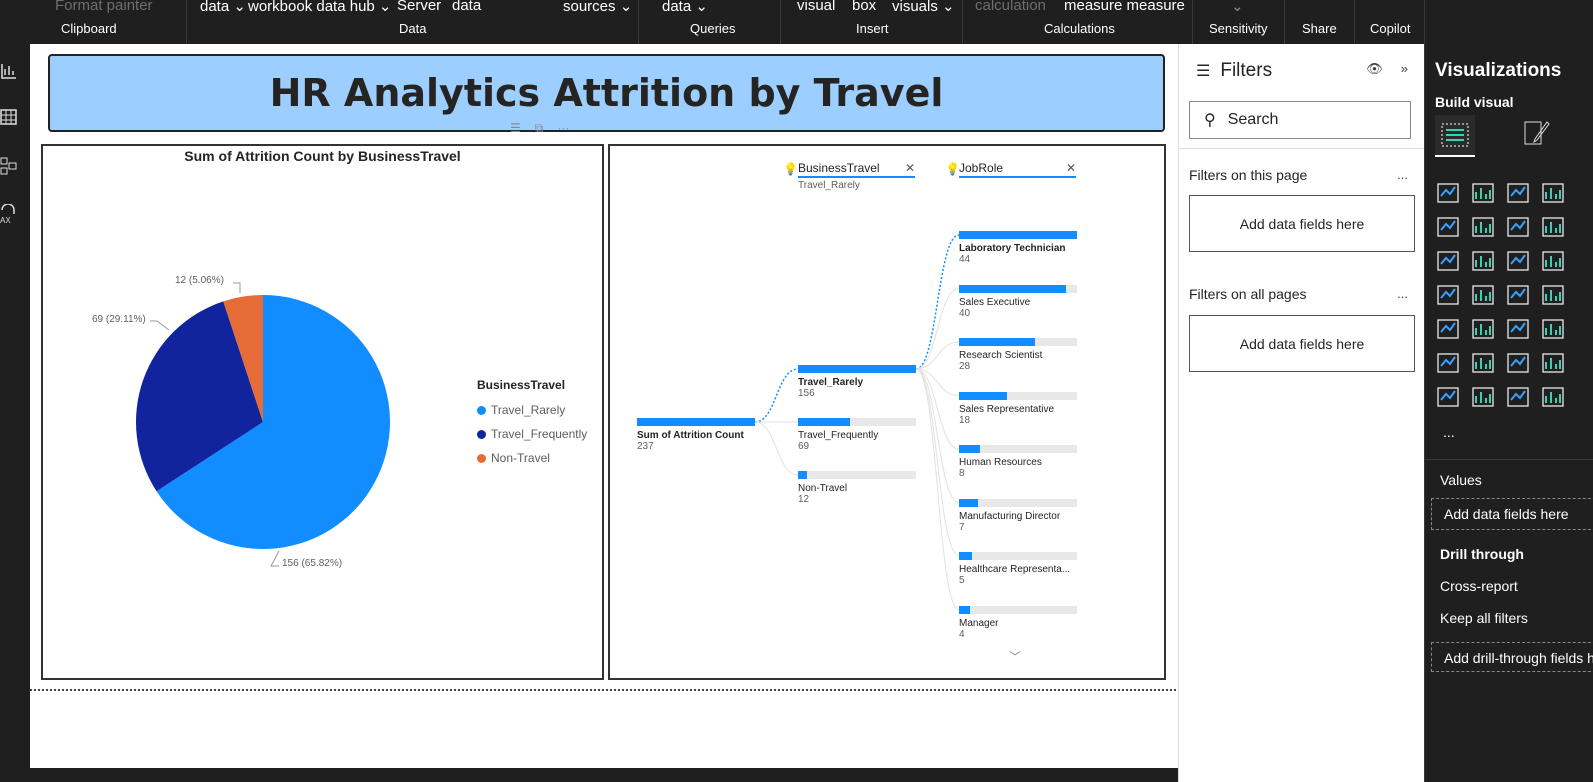 This screenshot has width=1593, height=782. I want to click on scatter-chart-icon, so click(1553, 261).